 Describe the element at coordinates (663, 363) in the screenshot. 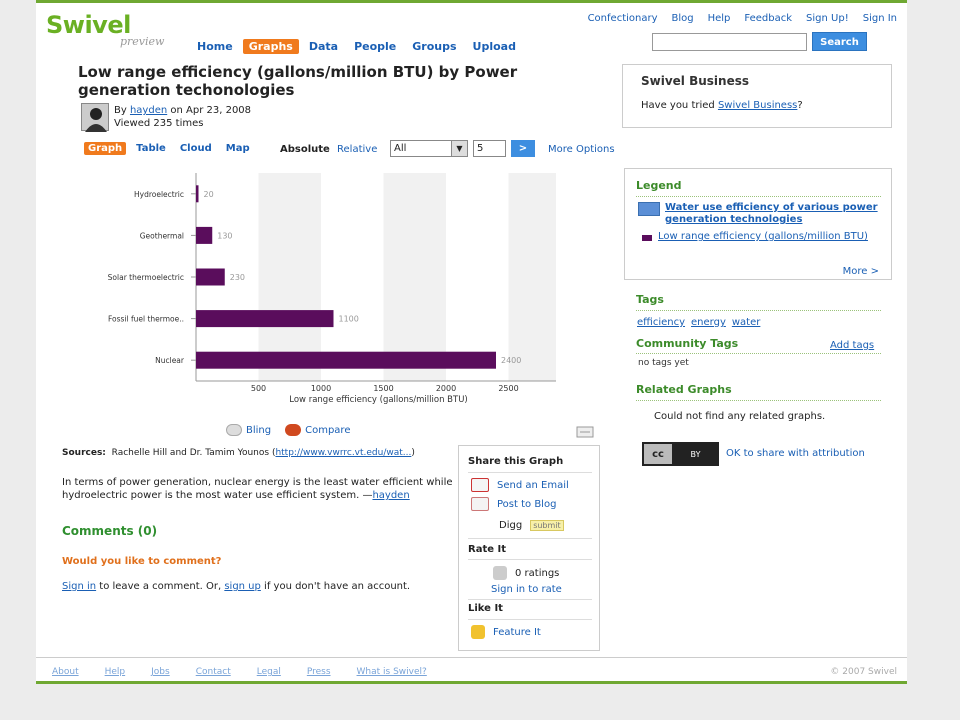

I see `no-tags-text: no tags yet` at that location.